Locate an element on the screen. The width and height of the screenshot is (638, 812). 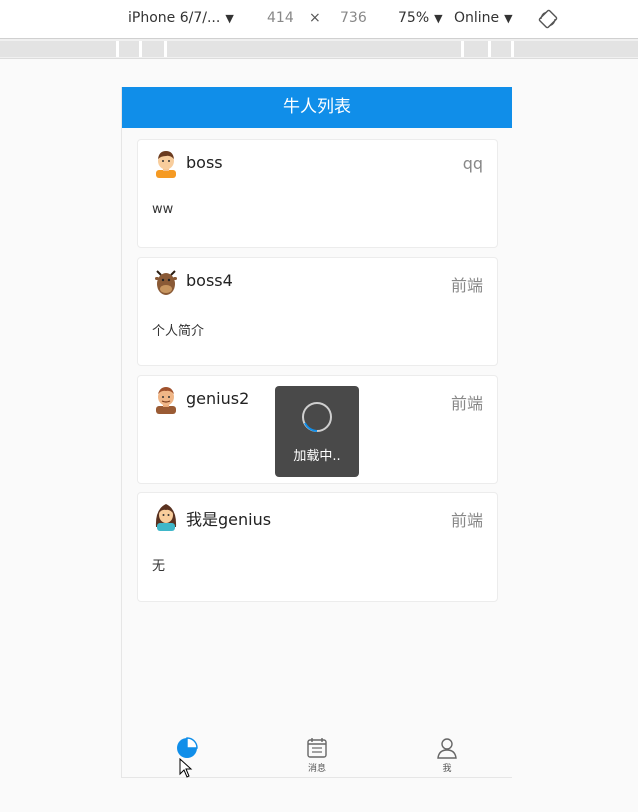
list-item: boss4 前端 个人简介 is located at coordinates (317, 311).